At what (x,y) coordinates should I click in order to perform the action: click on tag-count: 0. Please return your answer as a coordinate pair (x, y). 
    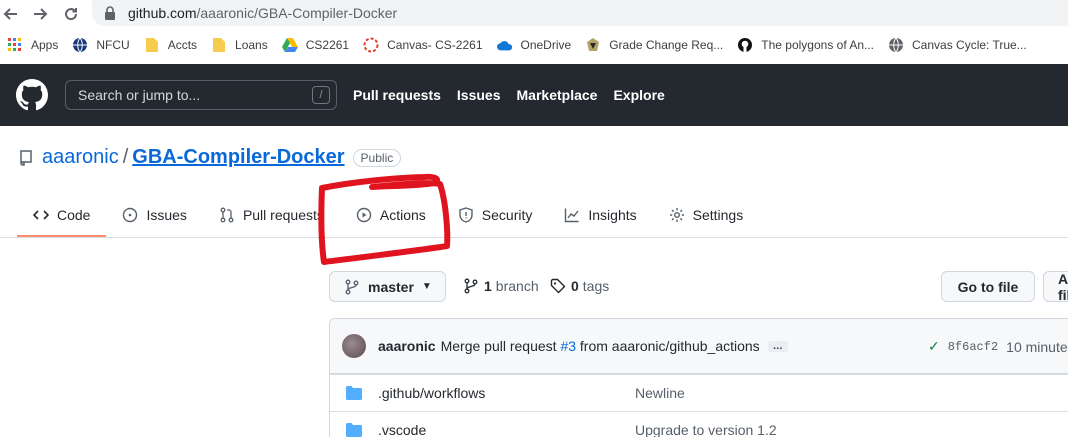
    Looking at the image, I should click on (575, 286).